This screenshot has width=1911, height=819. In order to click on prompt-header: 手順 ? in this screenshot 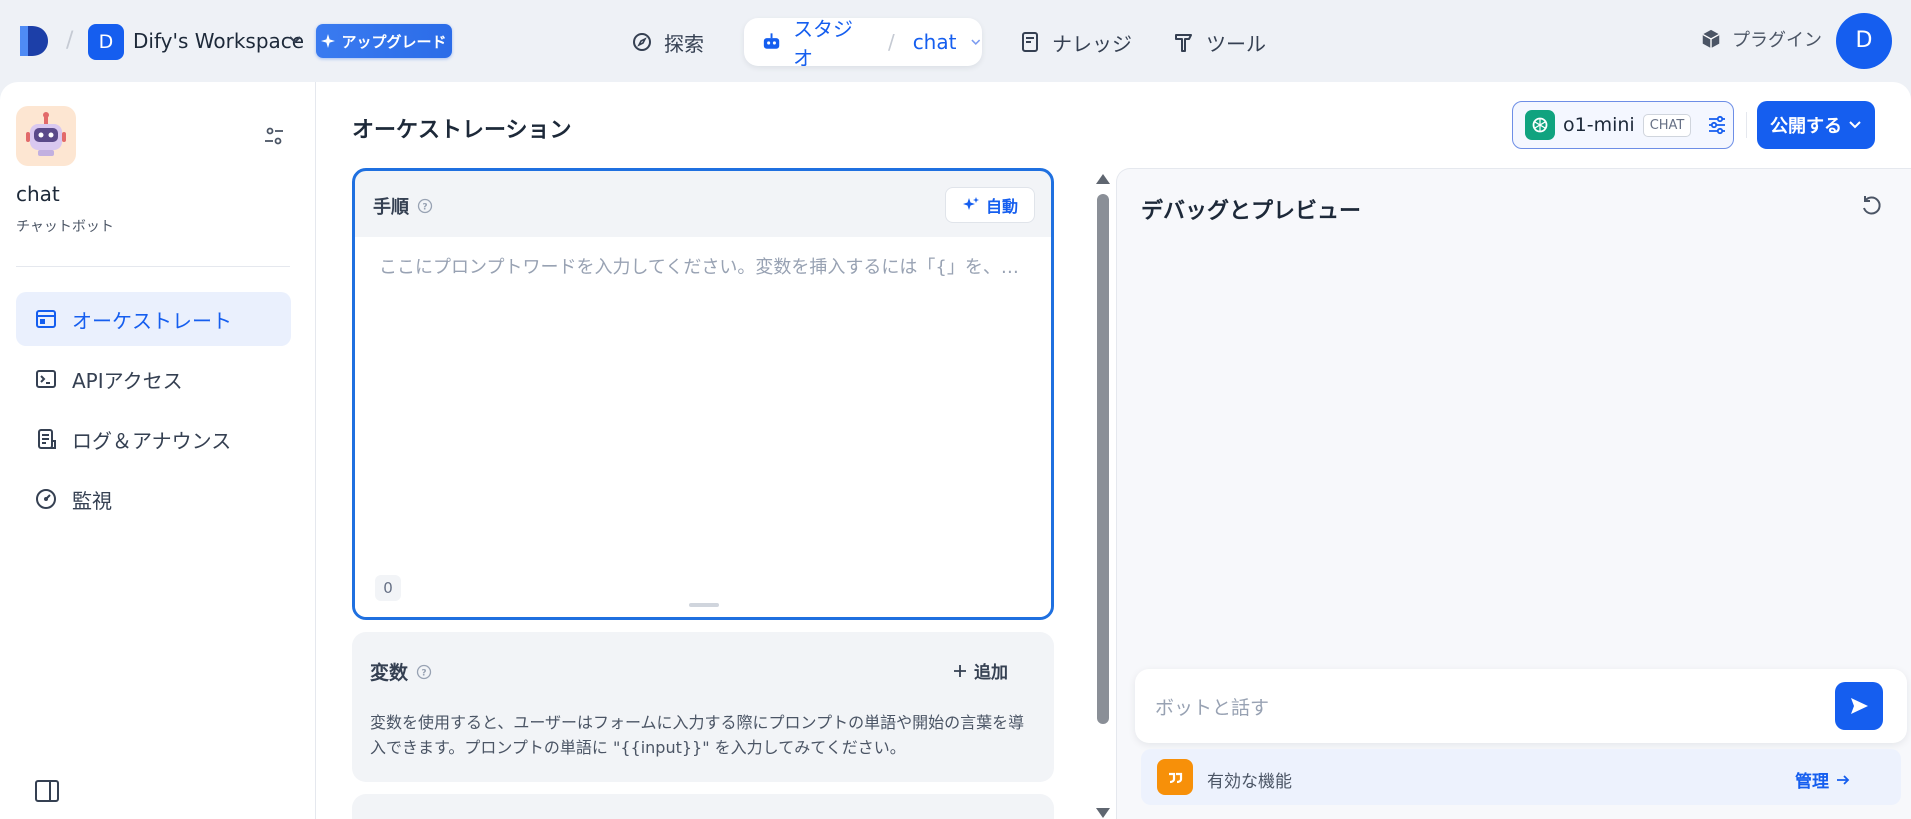, I will do `click(403, 206)`.